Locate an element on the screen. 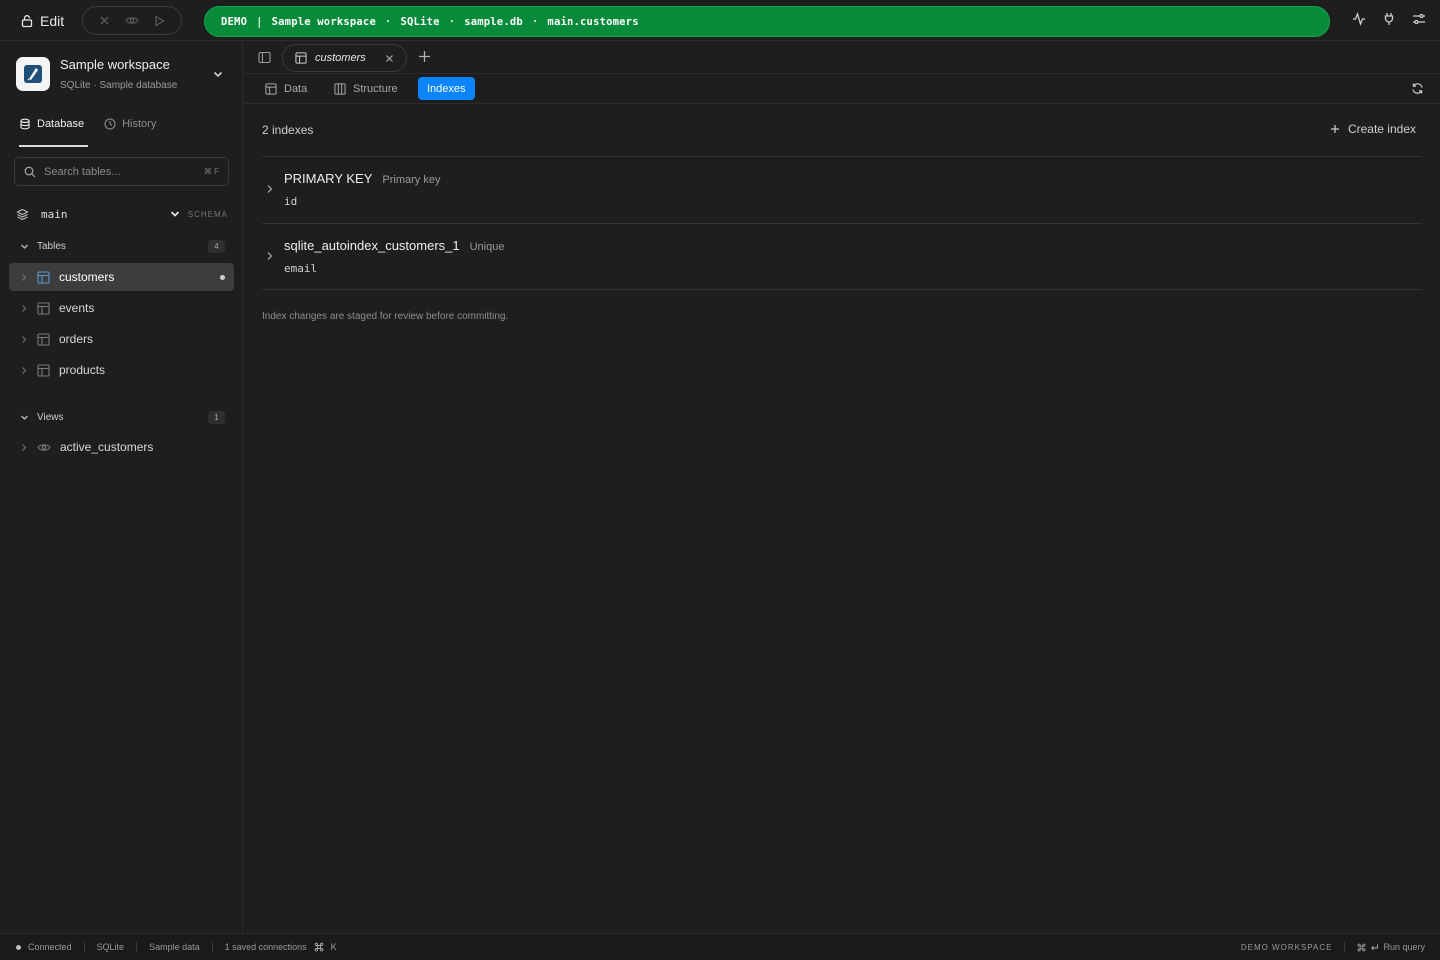 The image size is (1440, 960). view-item-active-customers: active_customers is located at coordinates (121, 447).